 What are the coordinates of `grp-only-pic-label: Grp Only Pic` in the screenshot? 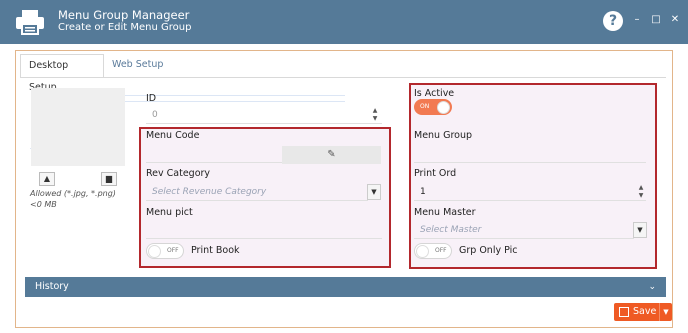 It's located at (488, 250).